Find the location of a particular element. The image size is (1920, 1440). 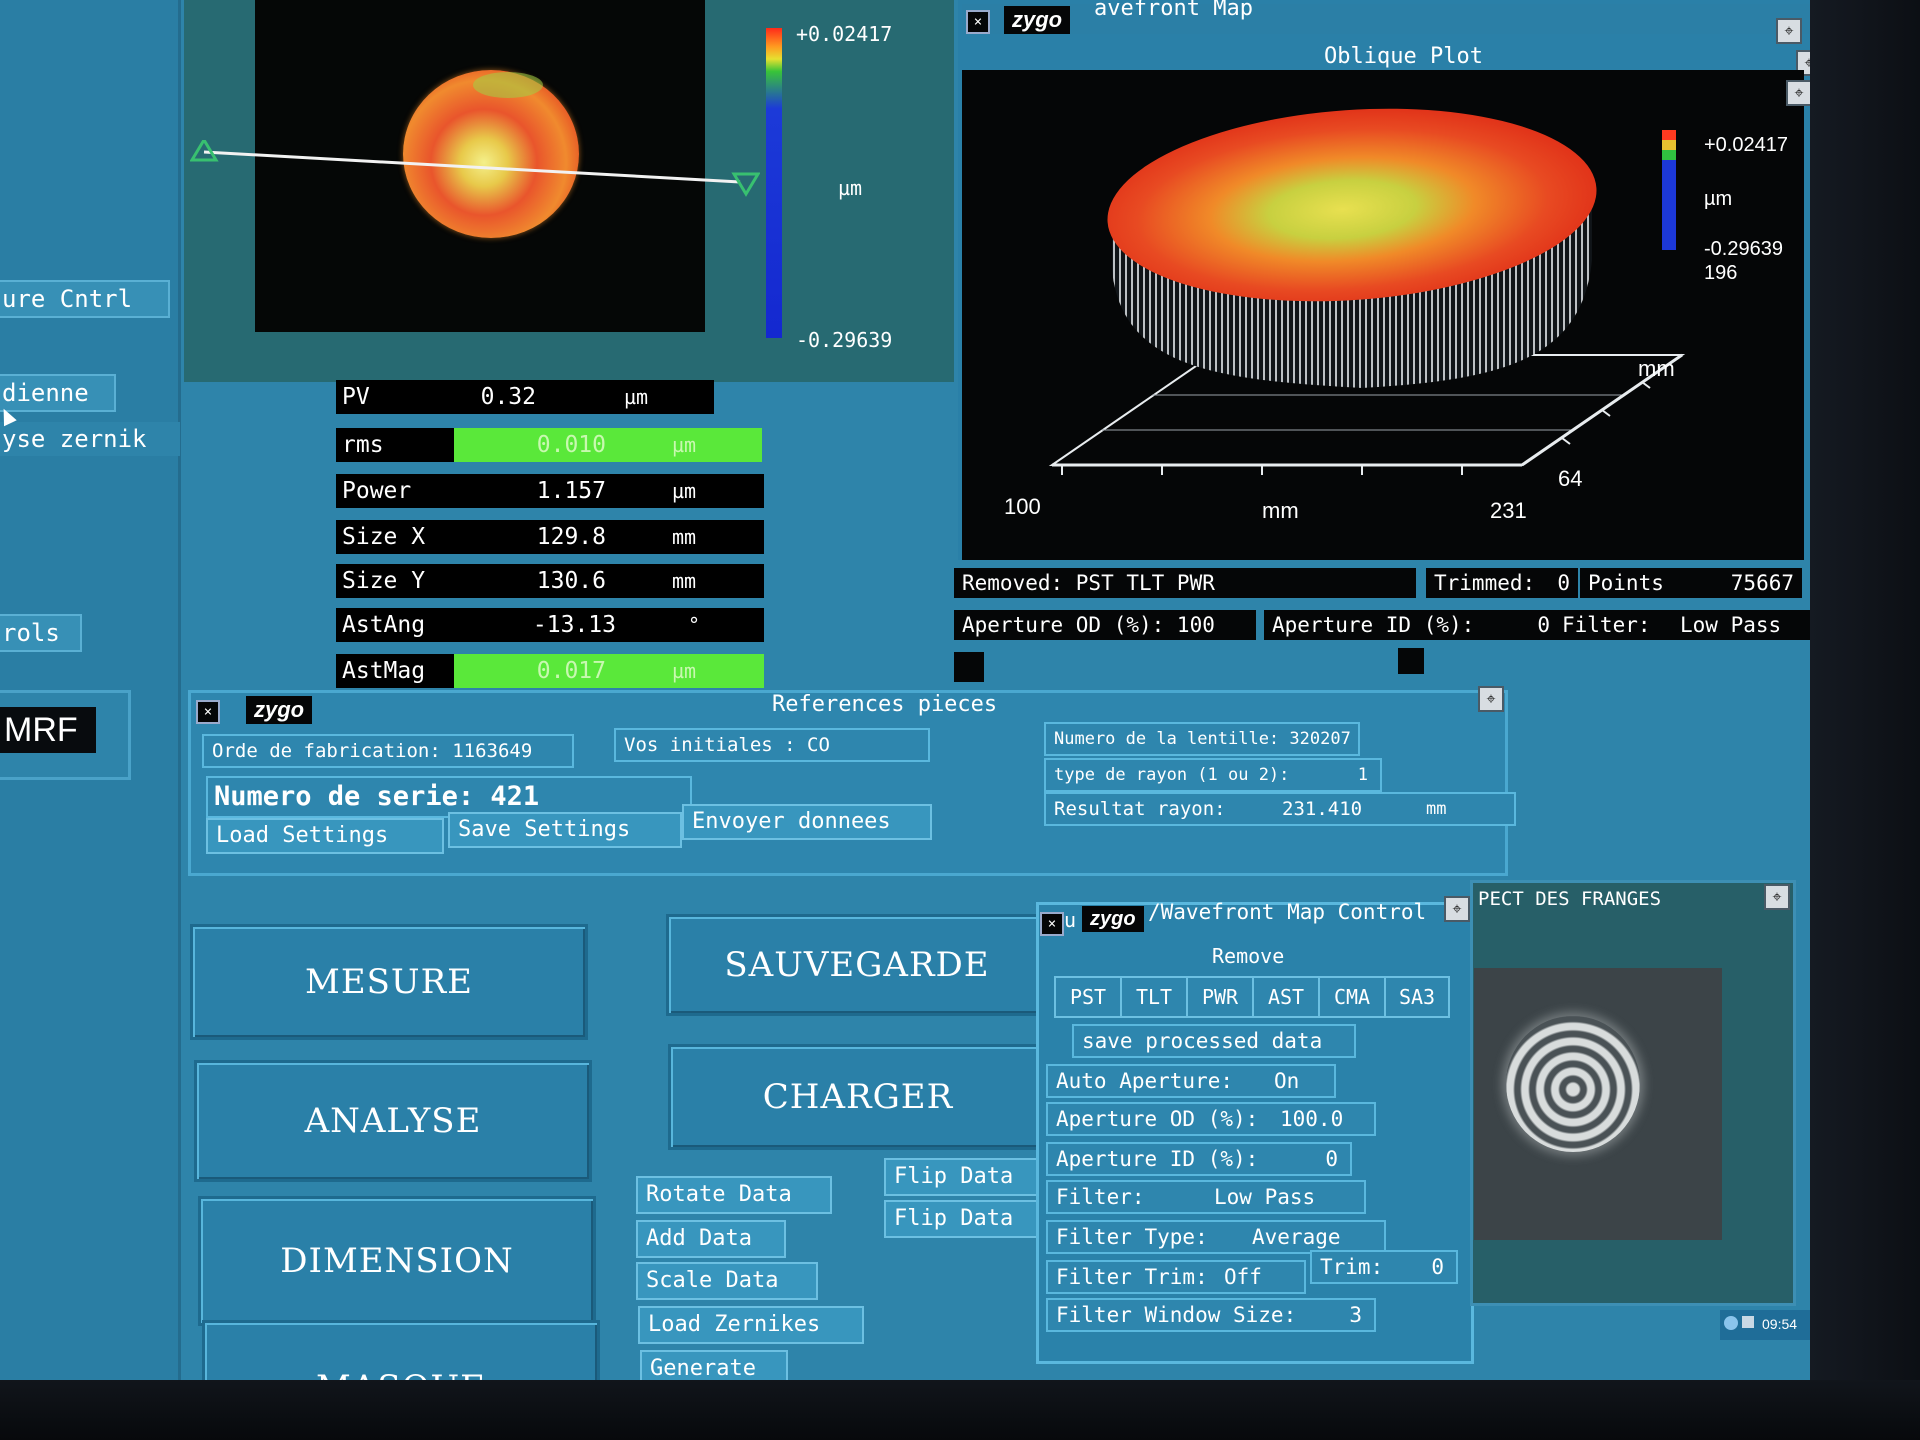

aperture-id-field: Aperture ID (%): 0 is located at coordinates (1199, 1159).